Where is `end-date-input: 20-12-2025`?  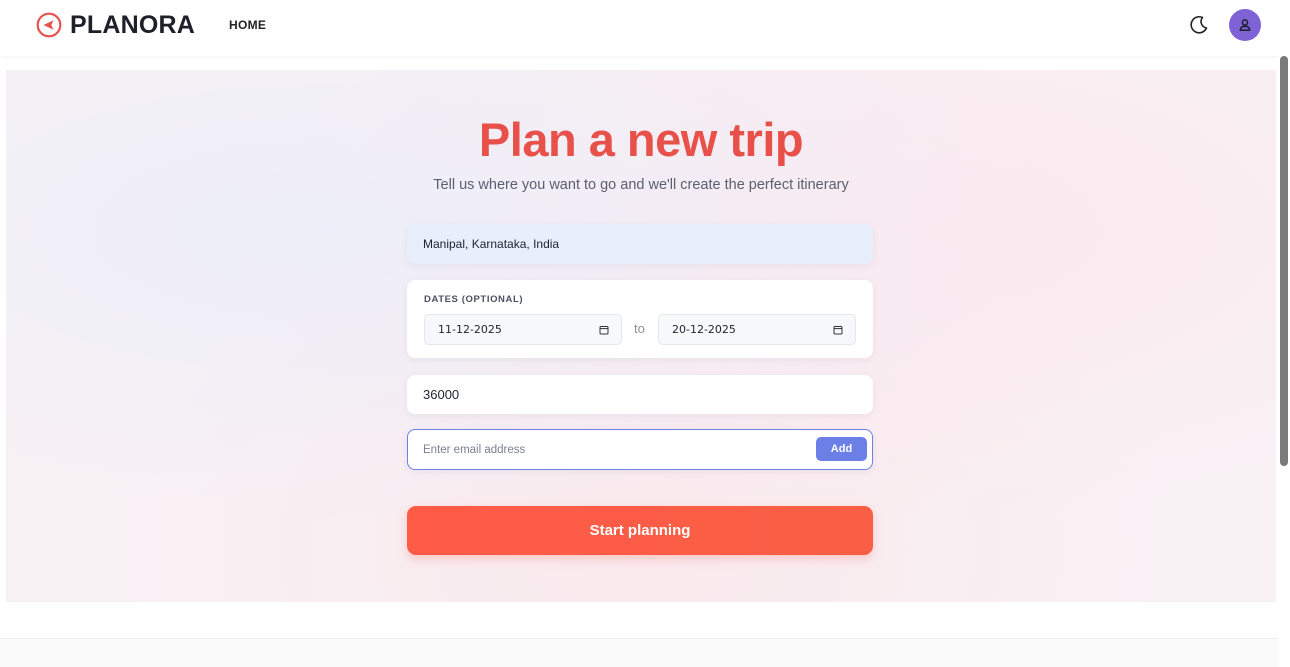 end-date-input: 20-12-2025 is located at coordinates (757, 329).